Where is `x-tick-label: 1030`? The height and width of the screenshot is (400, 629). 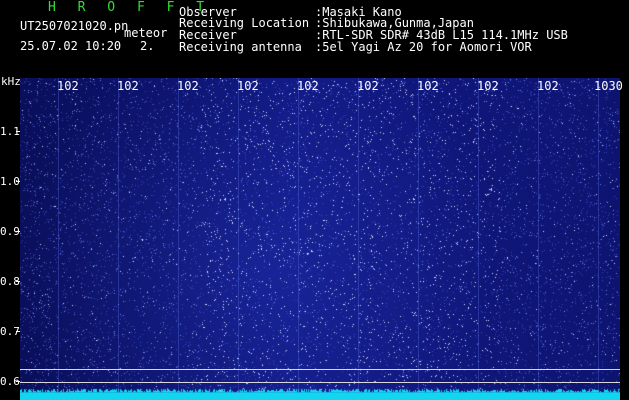
x-tick-label: 1030 is located at coordinates (608, 86).